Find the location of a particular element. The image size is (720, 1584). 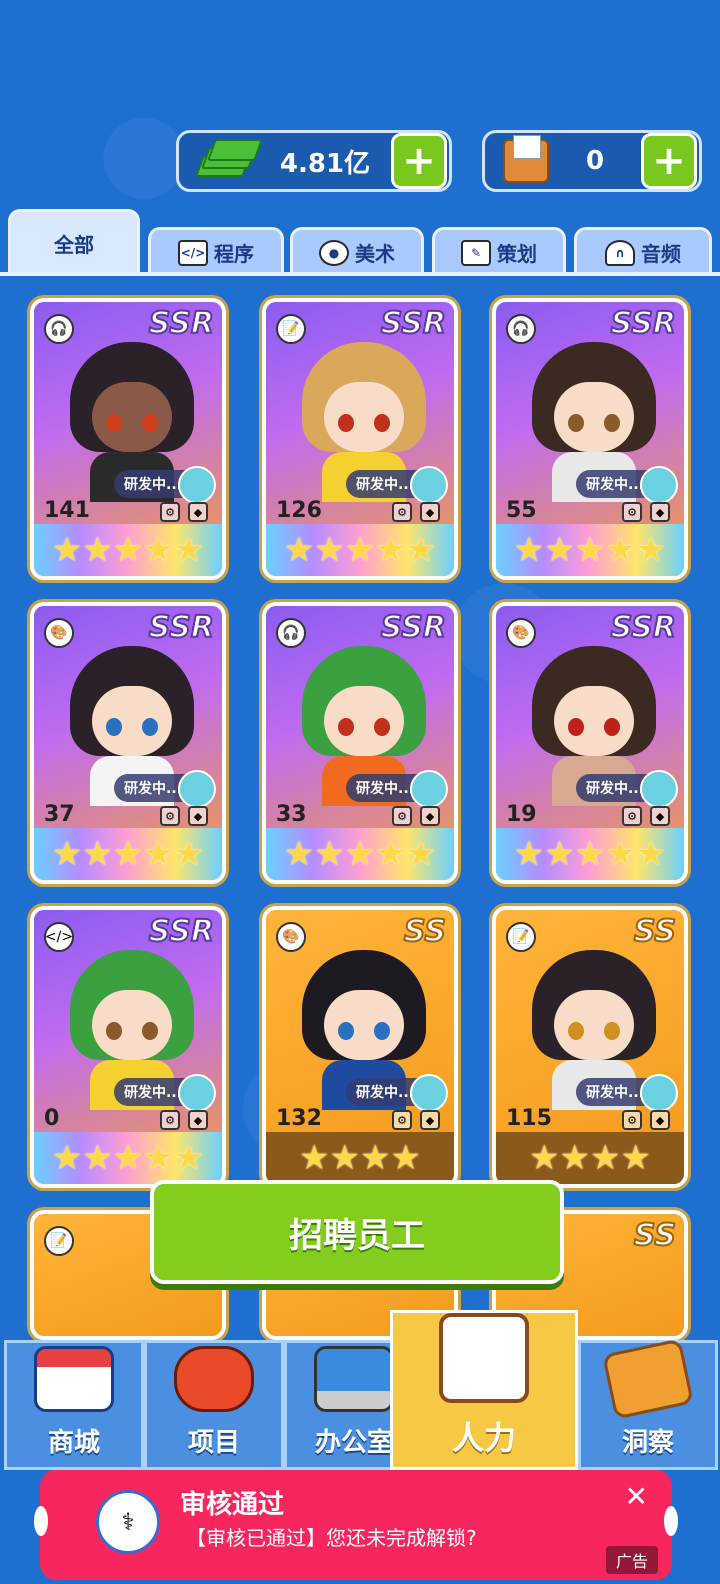

money-value: 4.81亿 is located at coordinates (325, 163).